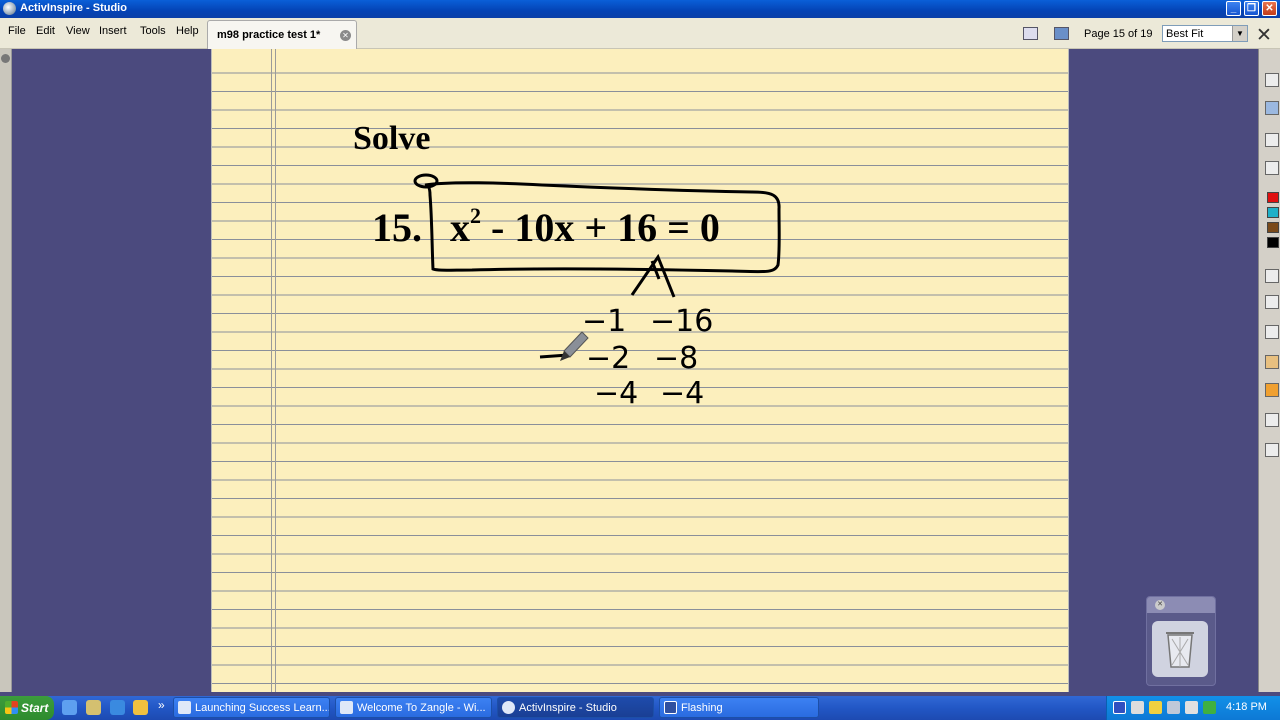 Image resolution: width=1280 pixels, height=720 pixels. What do you see at coordinates (670, 707) in the screenshot?
I see `window-icon` at bounding box center [670, 707].